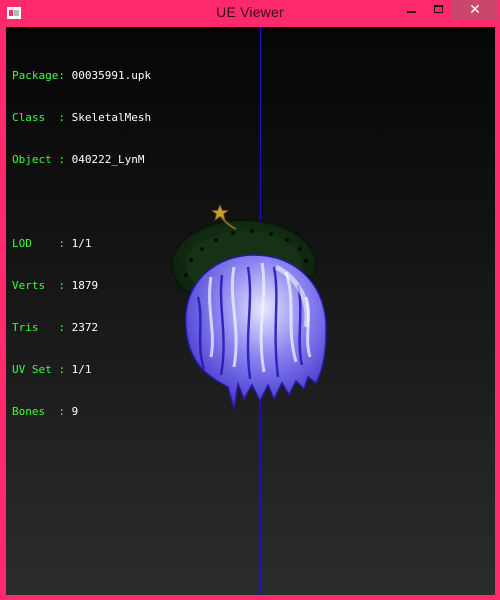 This screenshot has height=600, width=500. I want to click on info-row-verts: Verts : 1879, so click(81, 286).